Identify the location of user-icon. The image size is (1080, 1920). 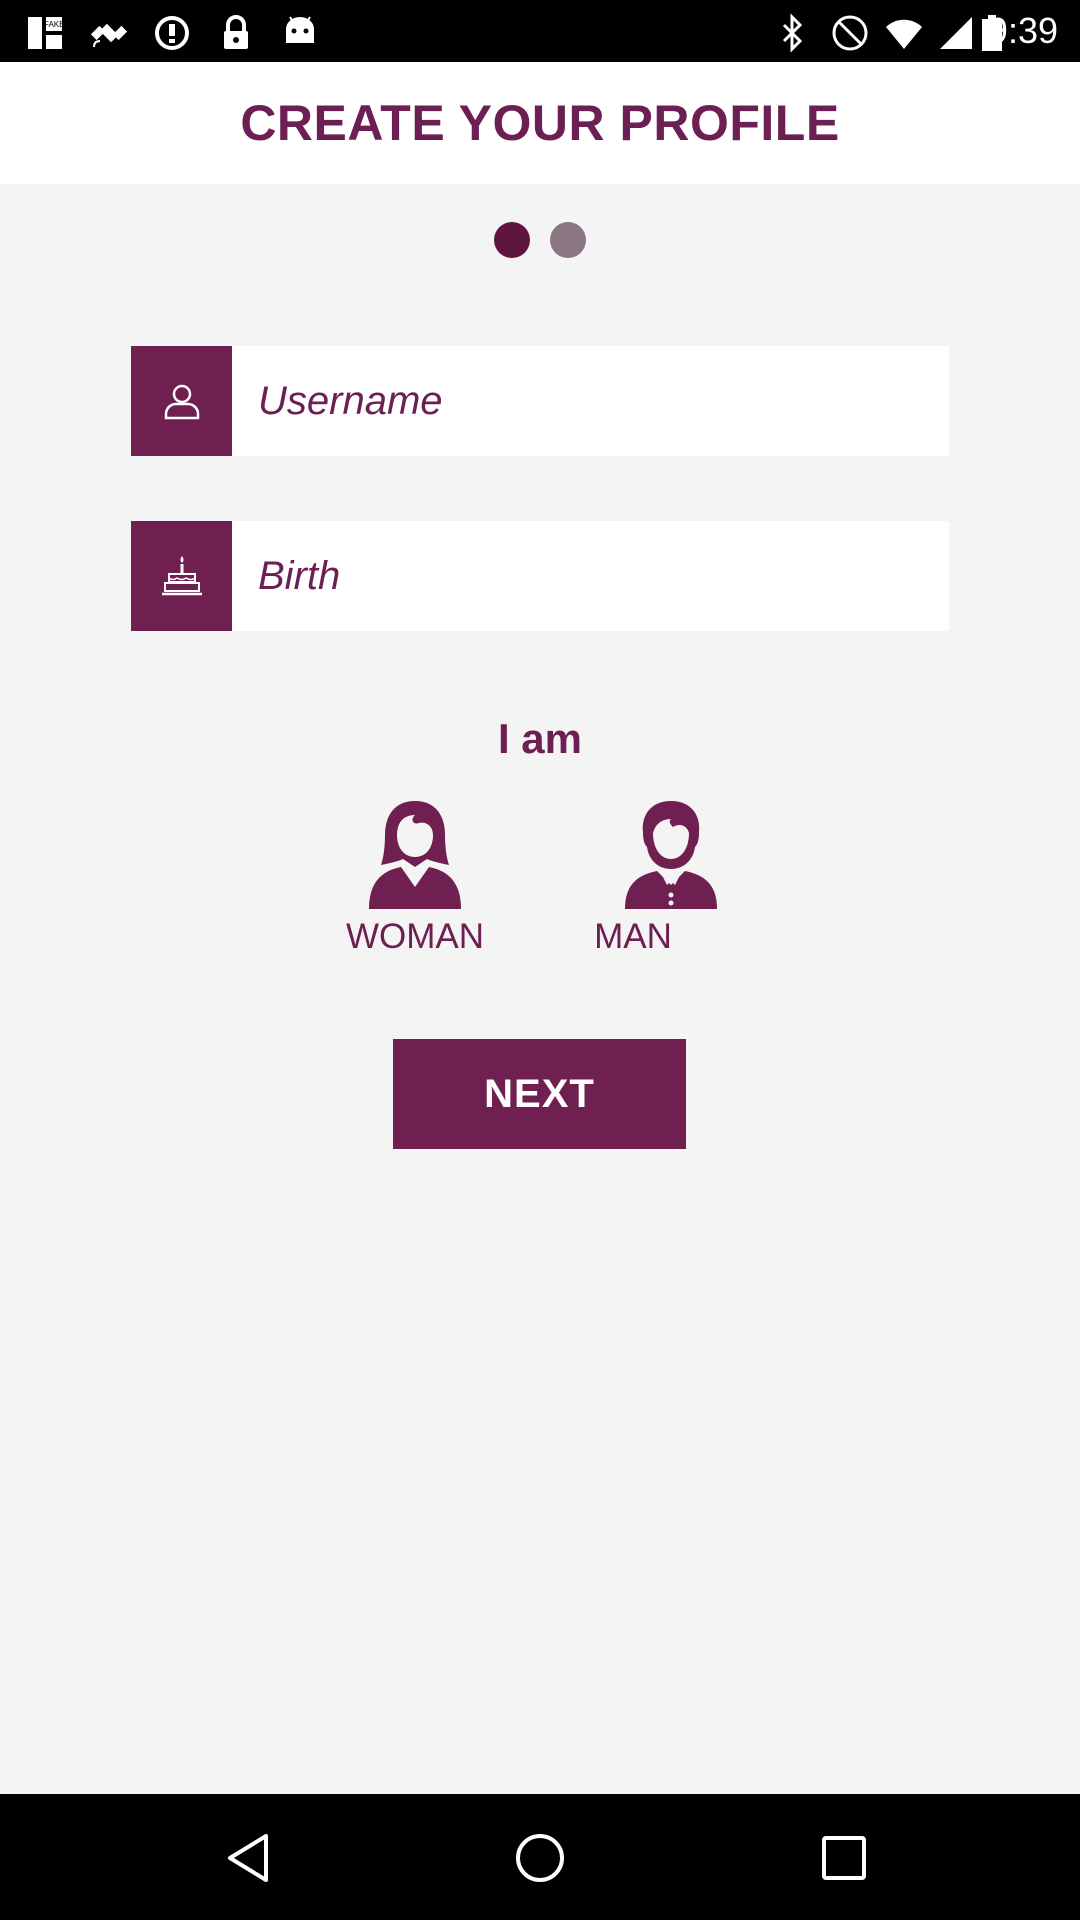
(181, 402).